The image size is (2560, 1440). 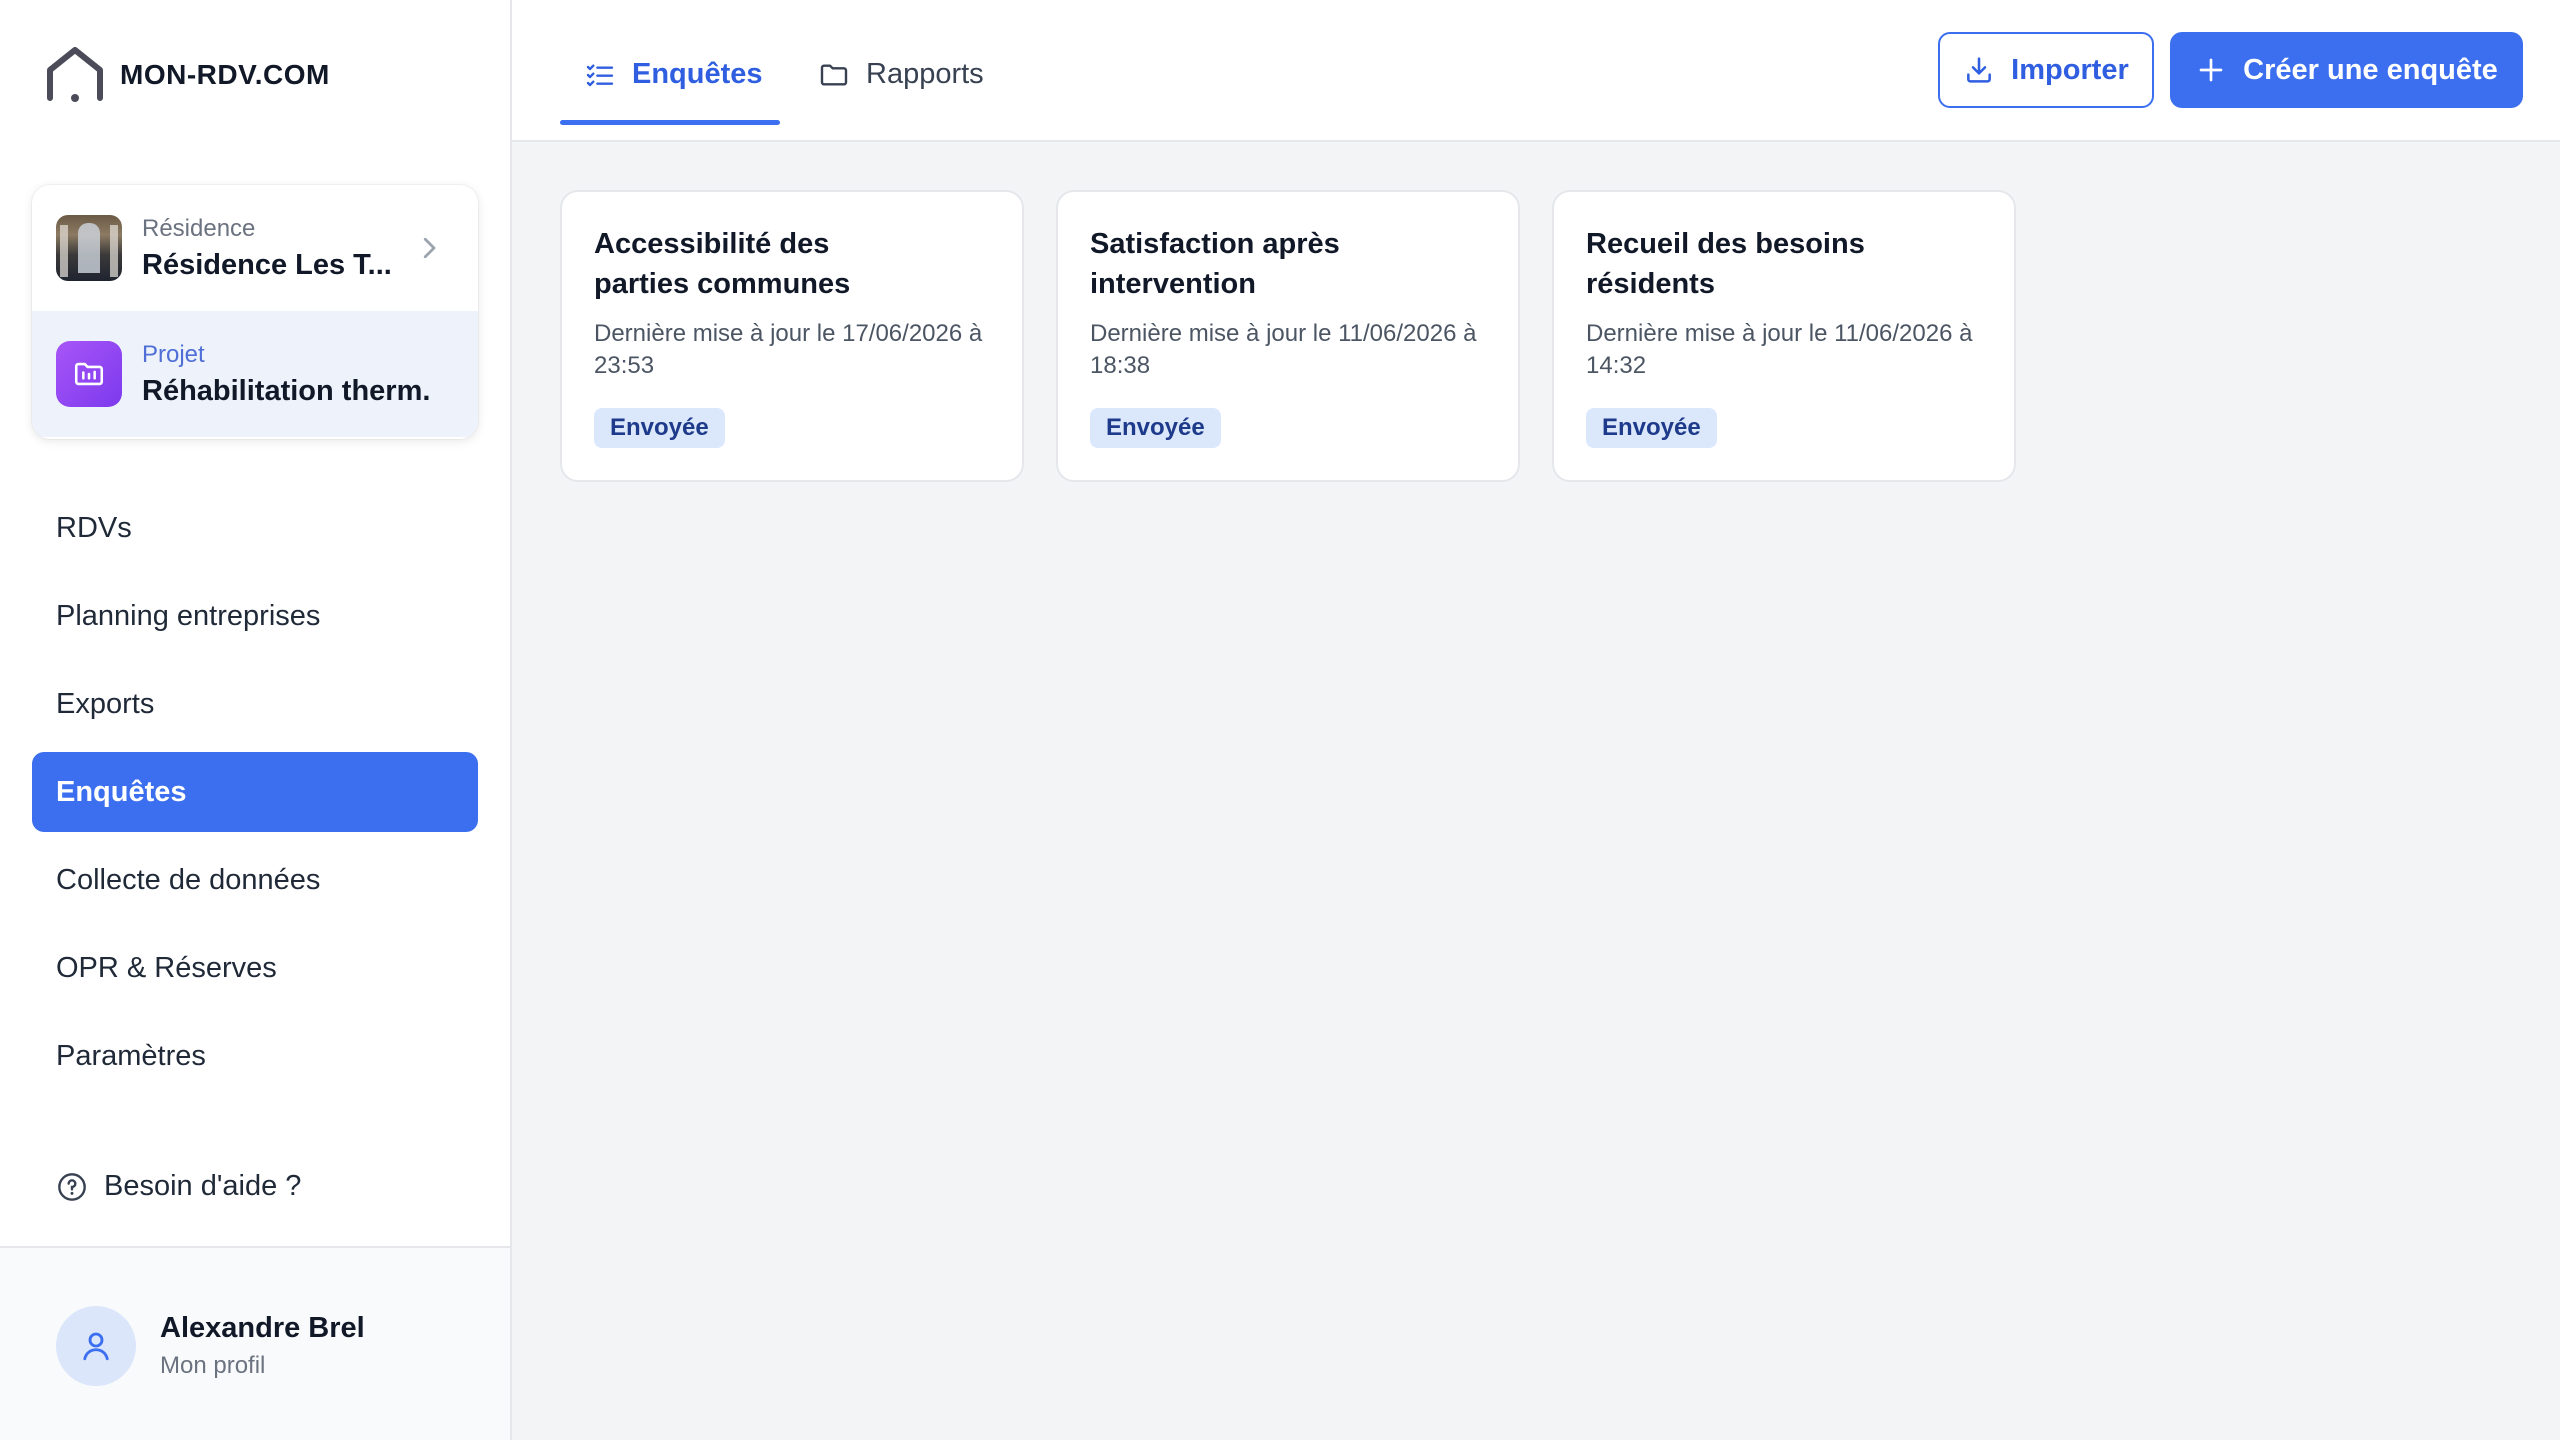 I want to click on folder-icon, so click(x=834, y=74).